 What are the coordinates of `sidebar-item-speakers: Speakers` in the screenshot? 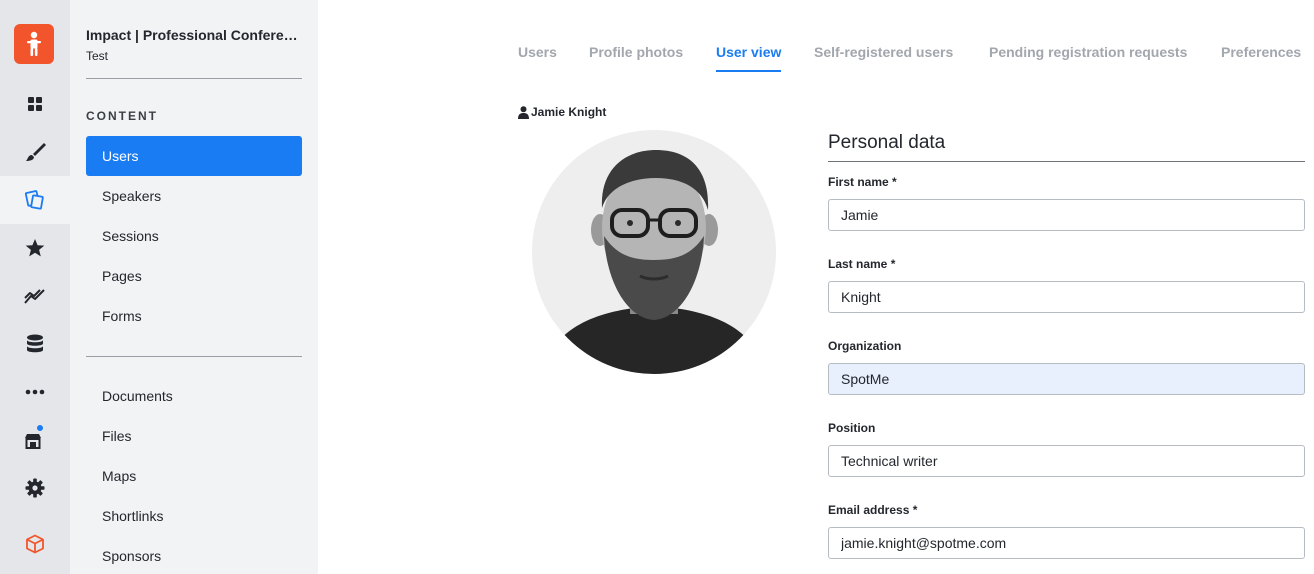 It's located at (194, 196).